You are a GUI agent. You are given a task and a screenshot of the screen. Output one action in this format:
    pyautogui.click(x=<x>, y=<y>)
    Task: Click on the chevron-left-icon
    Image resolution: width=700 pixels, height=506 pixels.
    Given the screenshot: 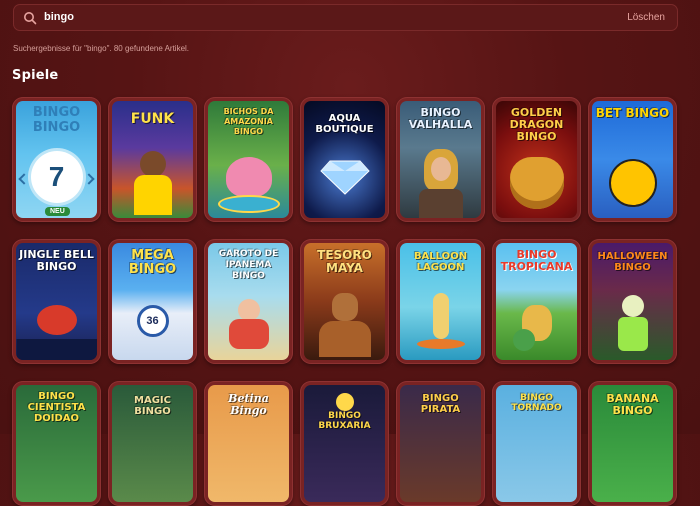 What is the action you would take?
    pyautogui.click(x=24, y=179)
    